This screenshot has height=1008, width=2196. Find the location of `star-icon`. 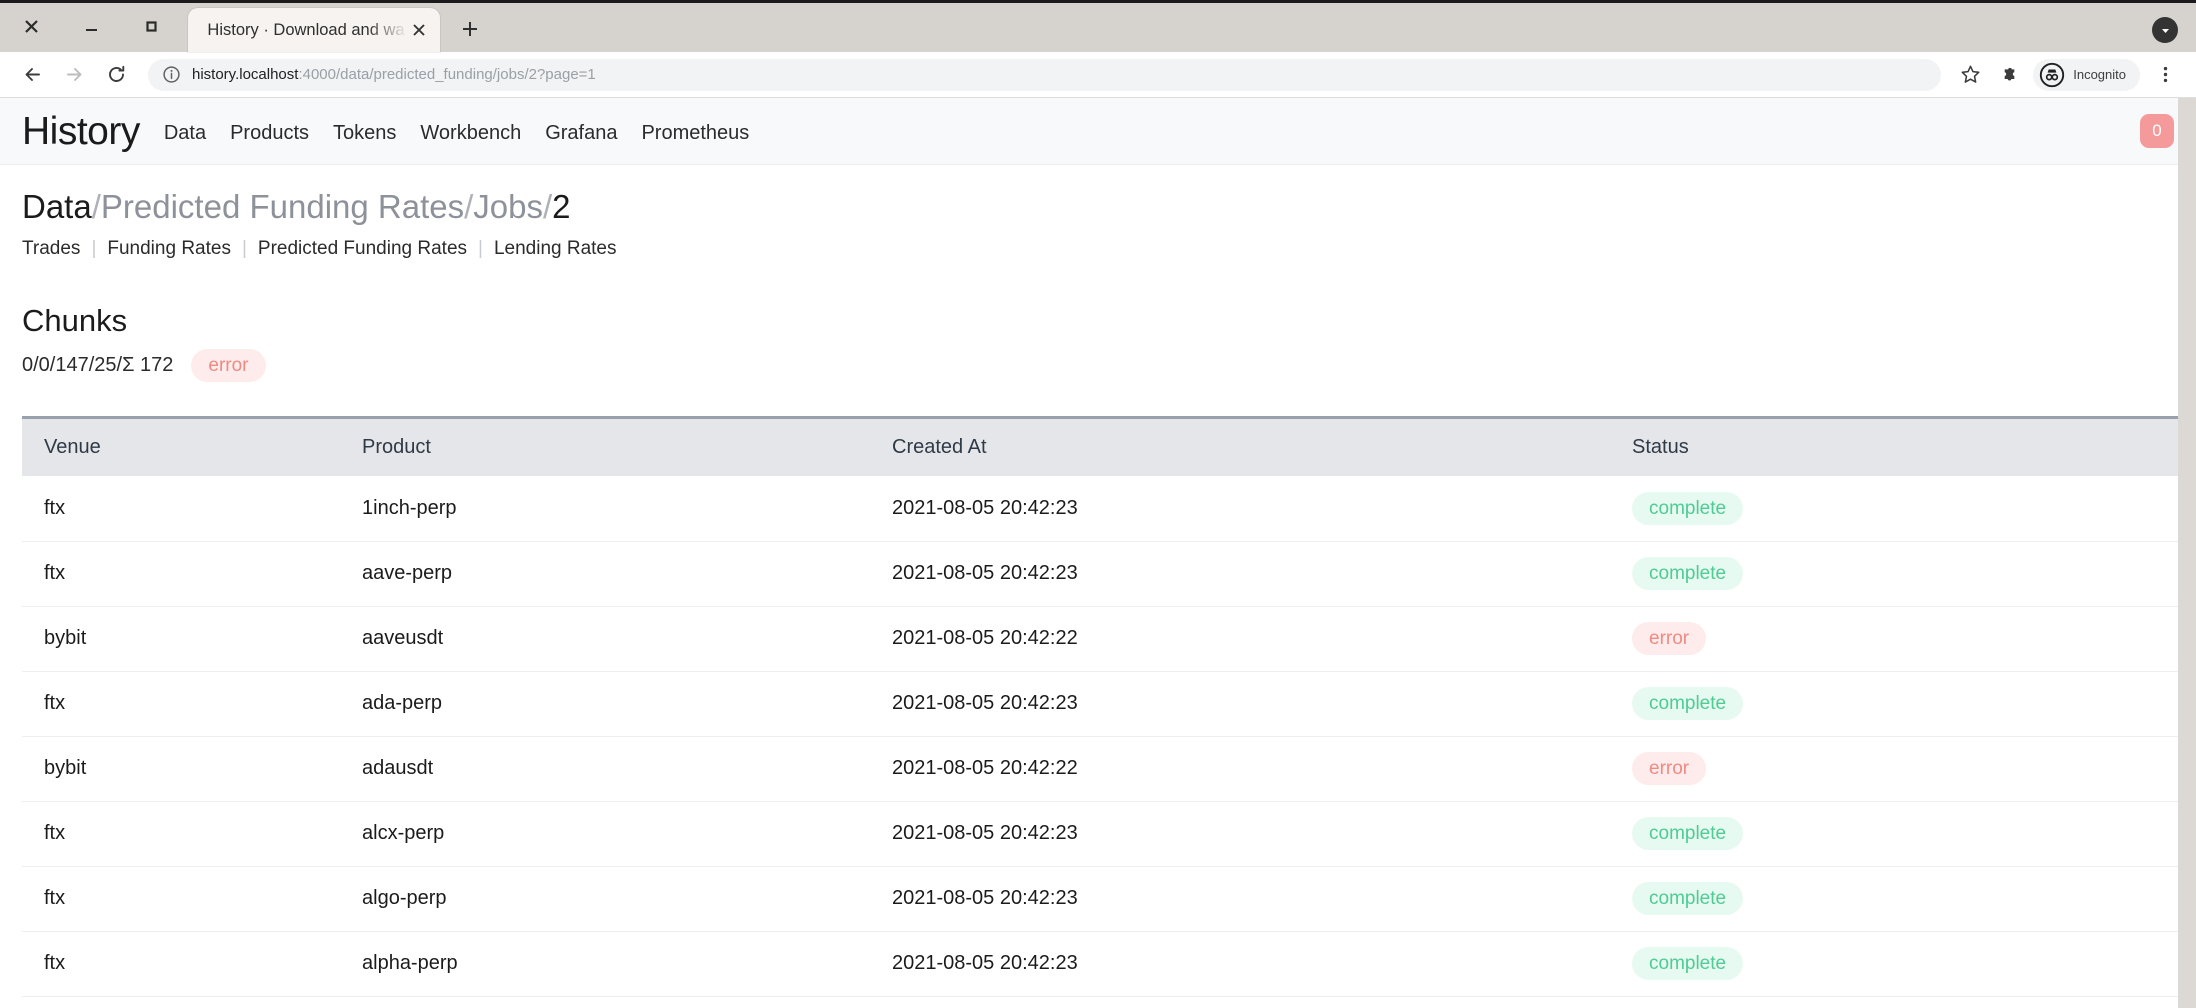

star-icon is located at coordinates (1970, 75).